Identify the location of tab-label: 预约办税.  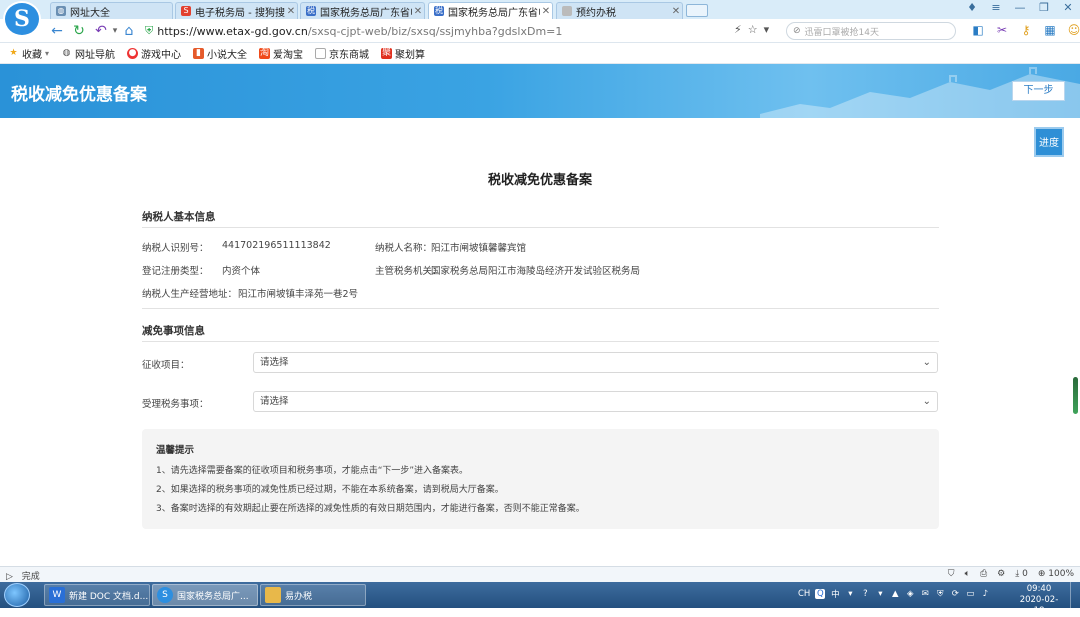
(596, 13).